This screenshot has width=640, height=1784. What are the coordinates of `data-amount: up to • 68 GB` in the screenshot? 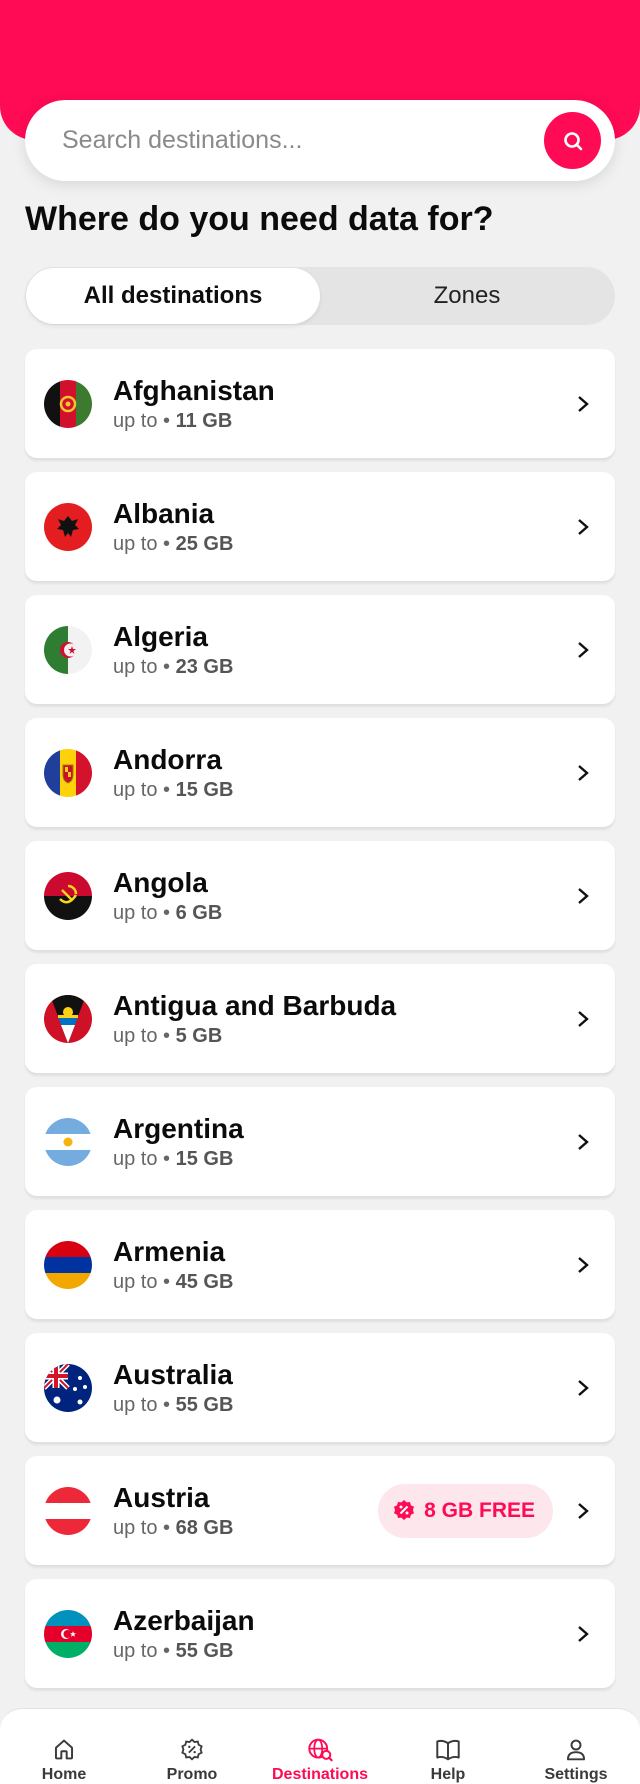 It's located at (173, 1528).